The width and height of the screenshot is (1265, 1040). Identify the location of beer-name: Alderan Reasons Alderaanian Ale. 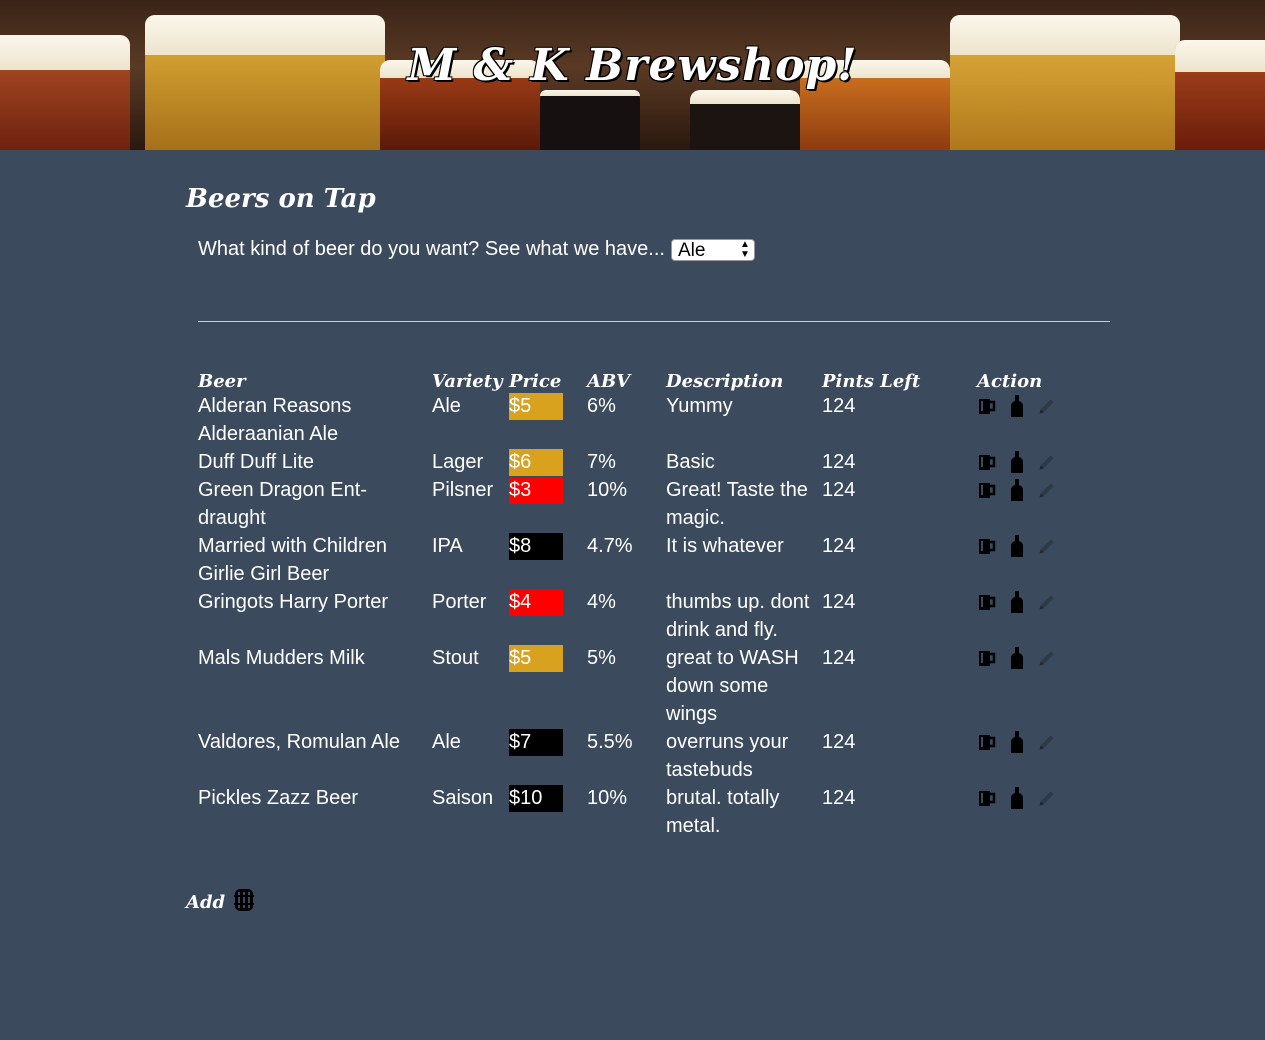
(275, 420).